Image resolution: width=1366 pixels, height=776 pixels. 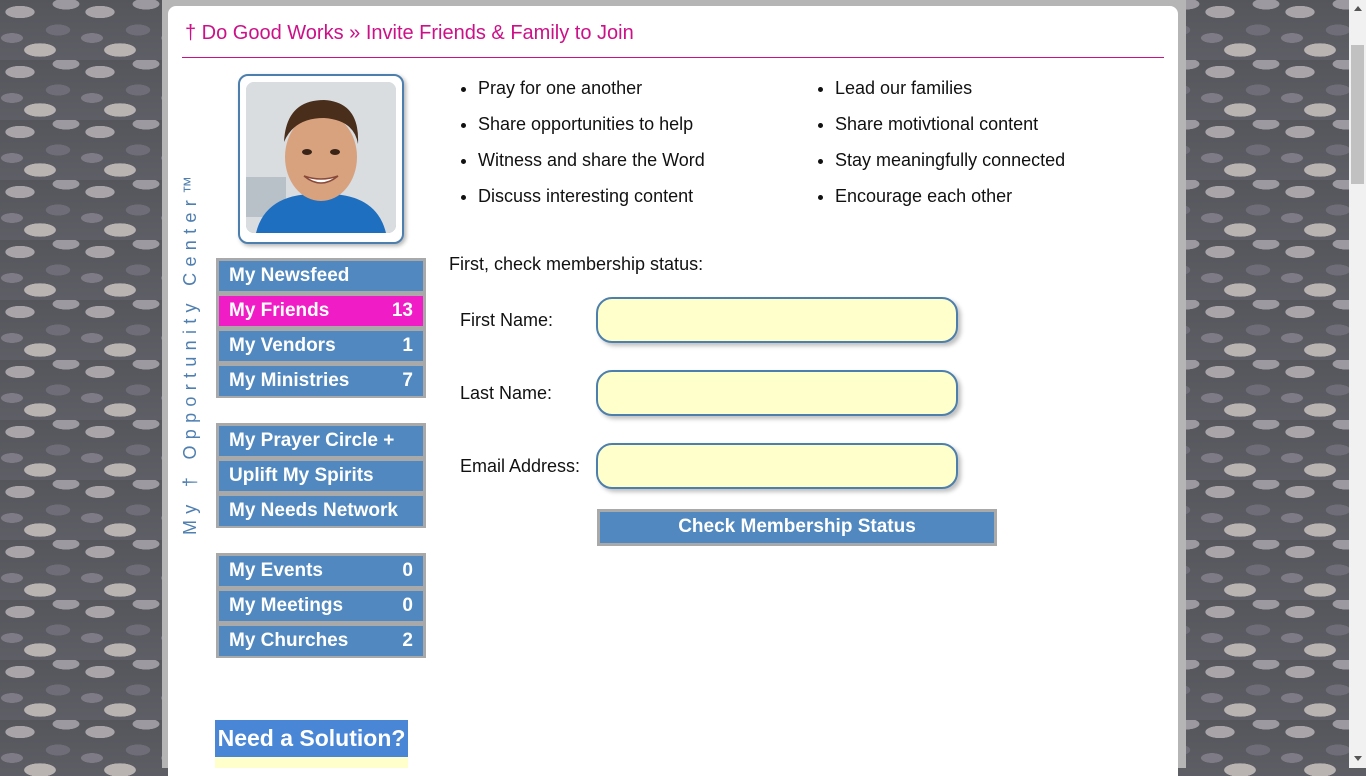 What do you see at coordinates (777, 393) in the screenshot?
I see `last-name-field` at bounding box center [777, 393].